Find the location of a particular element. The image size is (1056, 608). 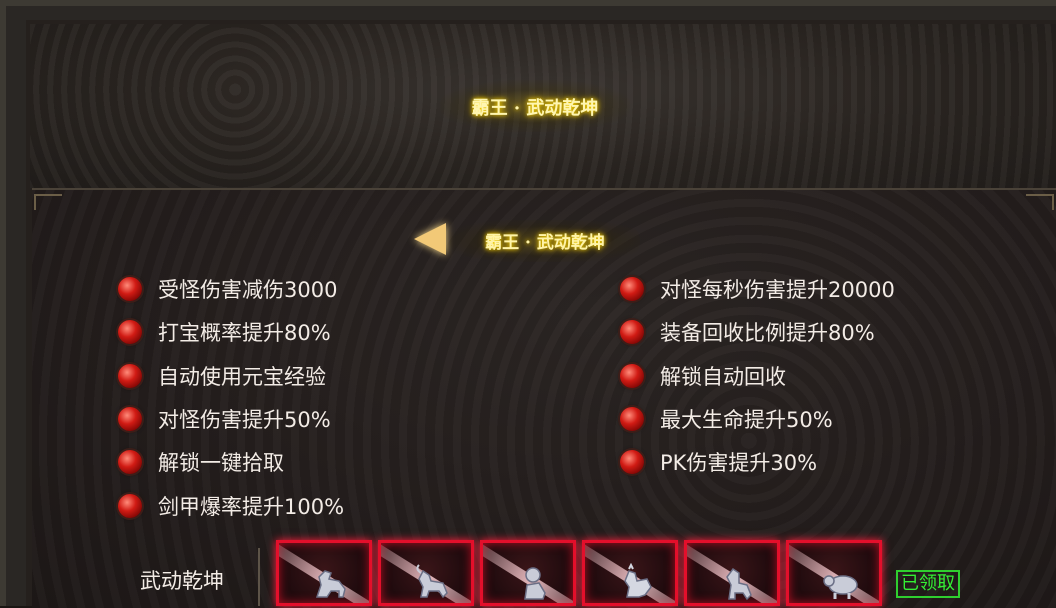

attribute-label: 打宝概率提升80% is located at coordinates (244, 333).